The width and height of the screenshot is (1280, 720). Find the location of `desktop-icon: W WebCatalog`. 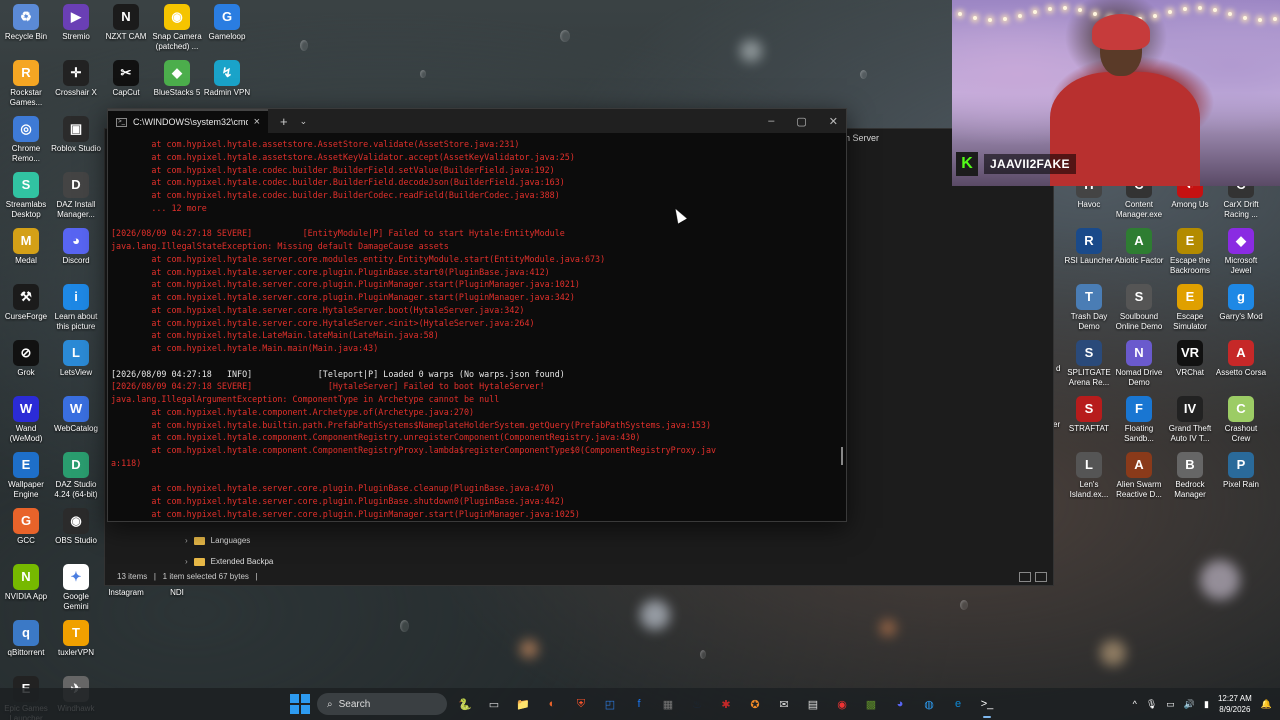

desktop-icon: W WebCatalog is located at coordinates (76, 415).